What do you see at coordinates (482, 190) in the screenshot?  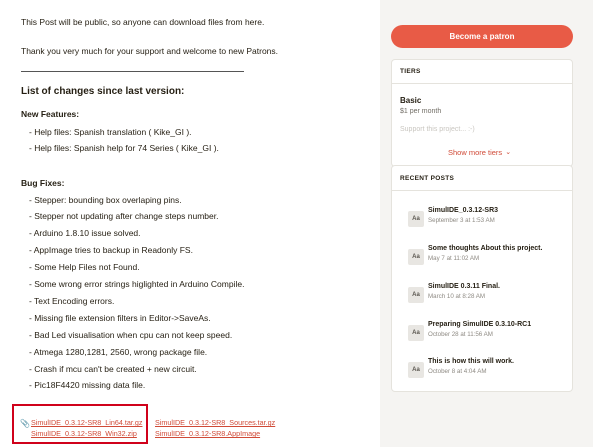 I see `recent-divider` at bounding box center [482, 190].